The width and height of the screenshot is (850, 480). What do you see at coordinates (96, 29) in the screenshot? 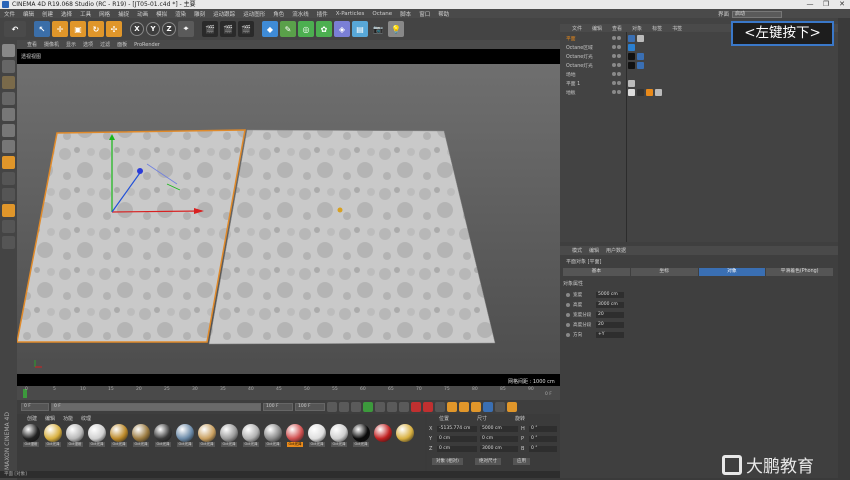
I see `rotate-icon: ↻` at bounding box center [96, 29].